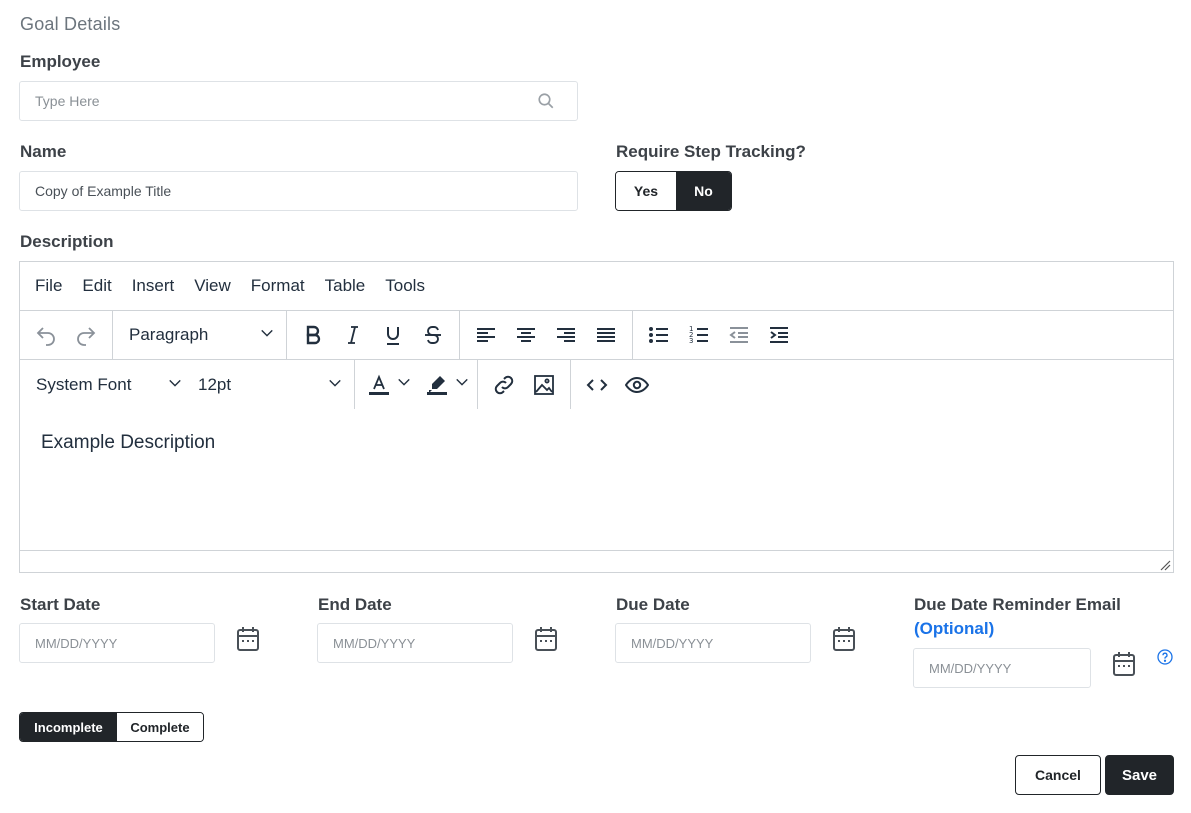 The image size is (1191, 813). I want to click on font-family-value: System Font, so click(84, 384).